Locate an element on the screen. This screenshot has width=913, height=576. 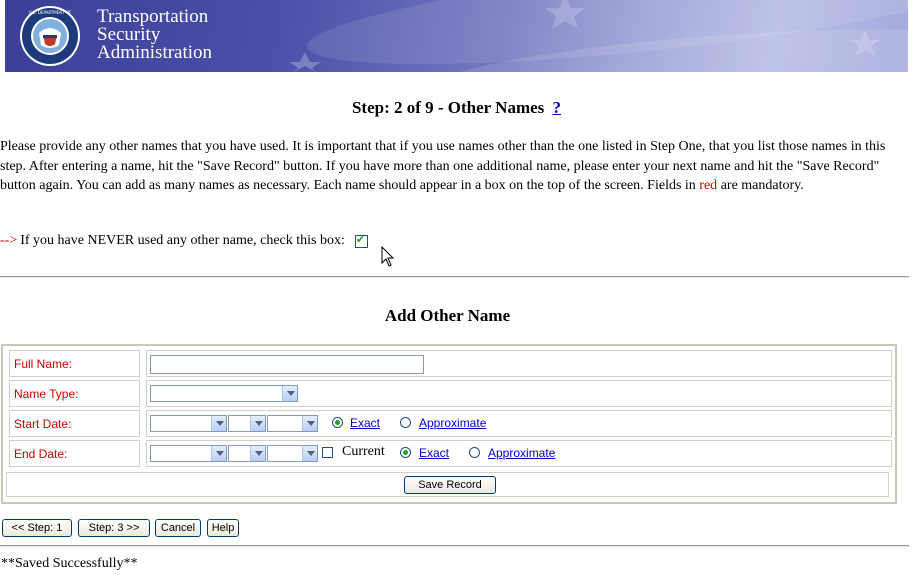
save-record-button: Save Record is located at coordinates (450, 485).